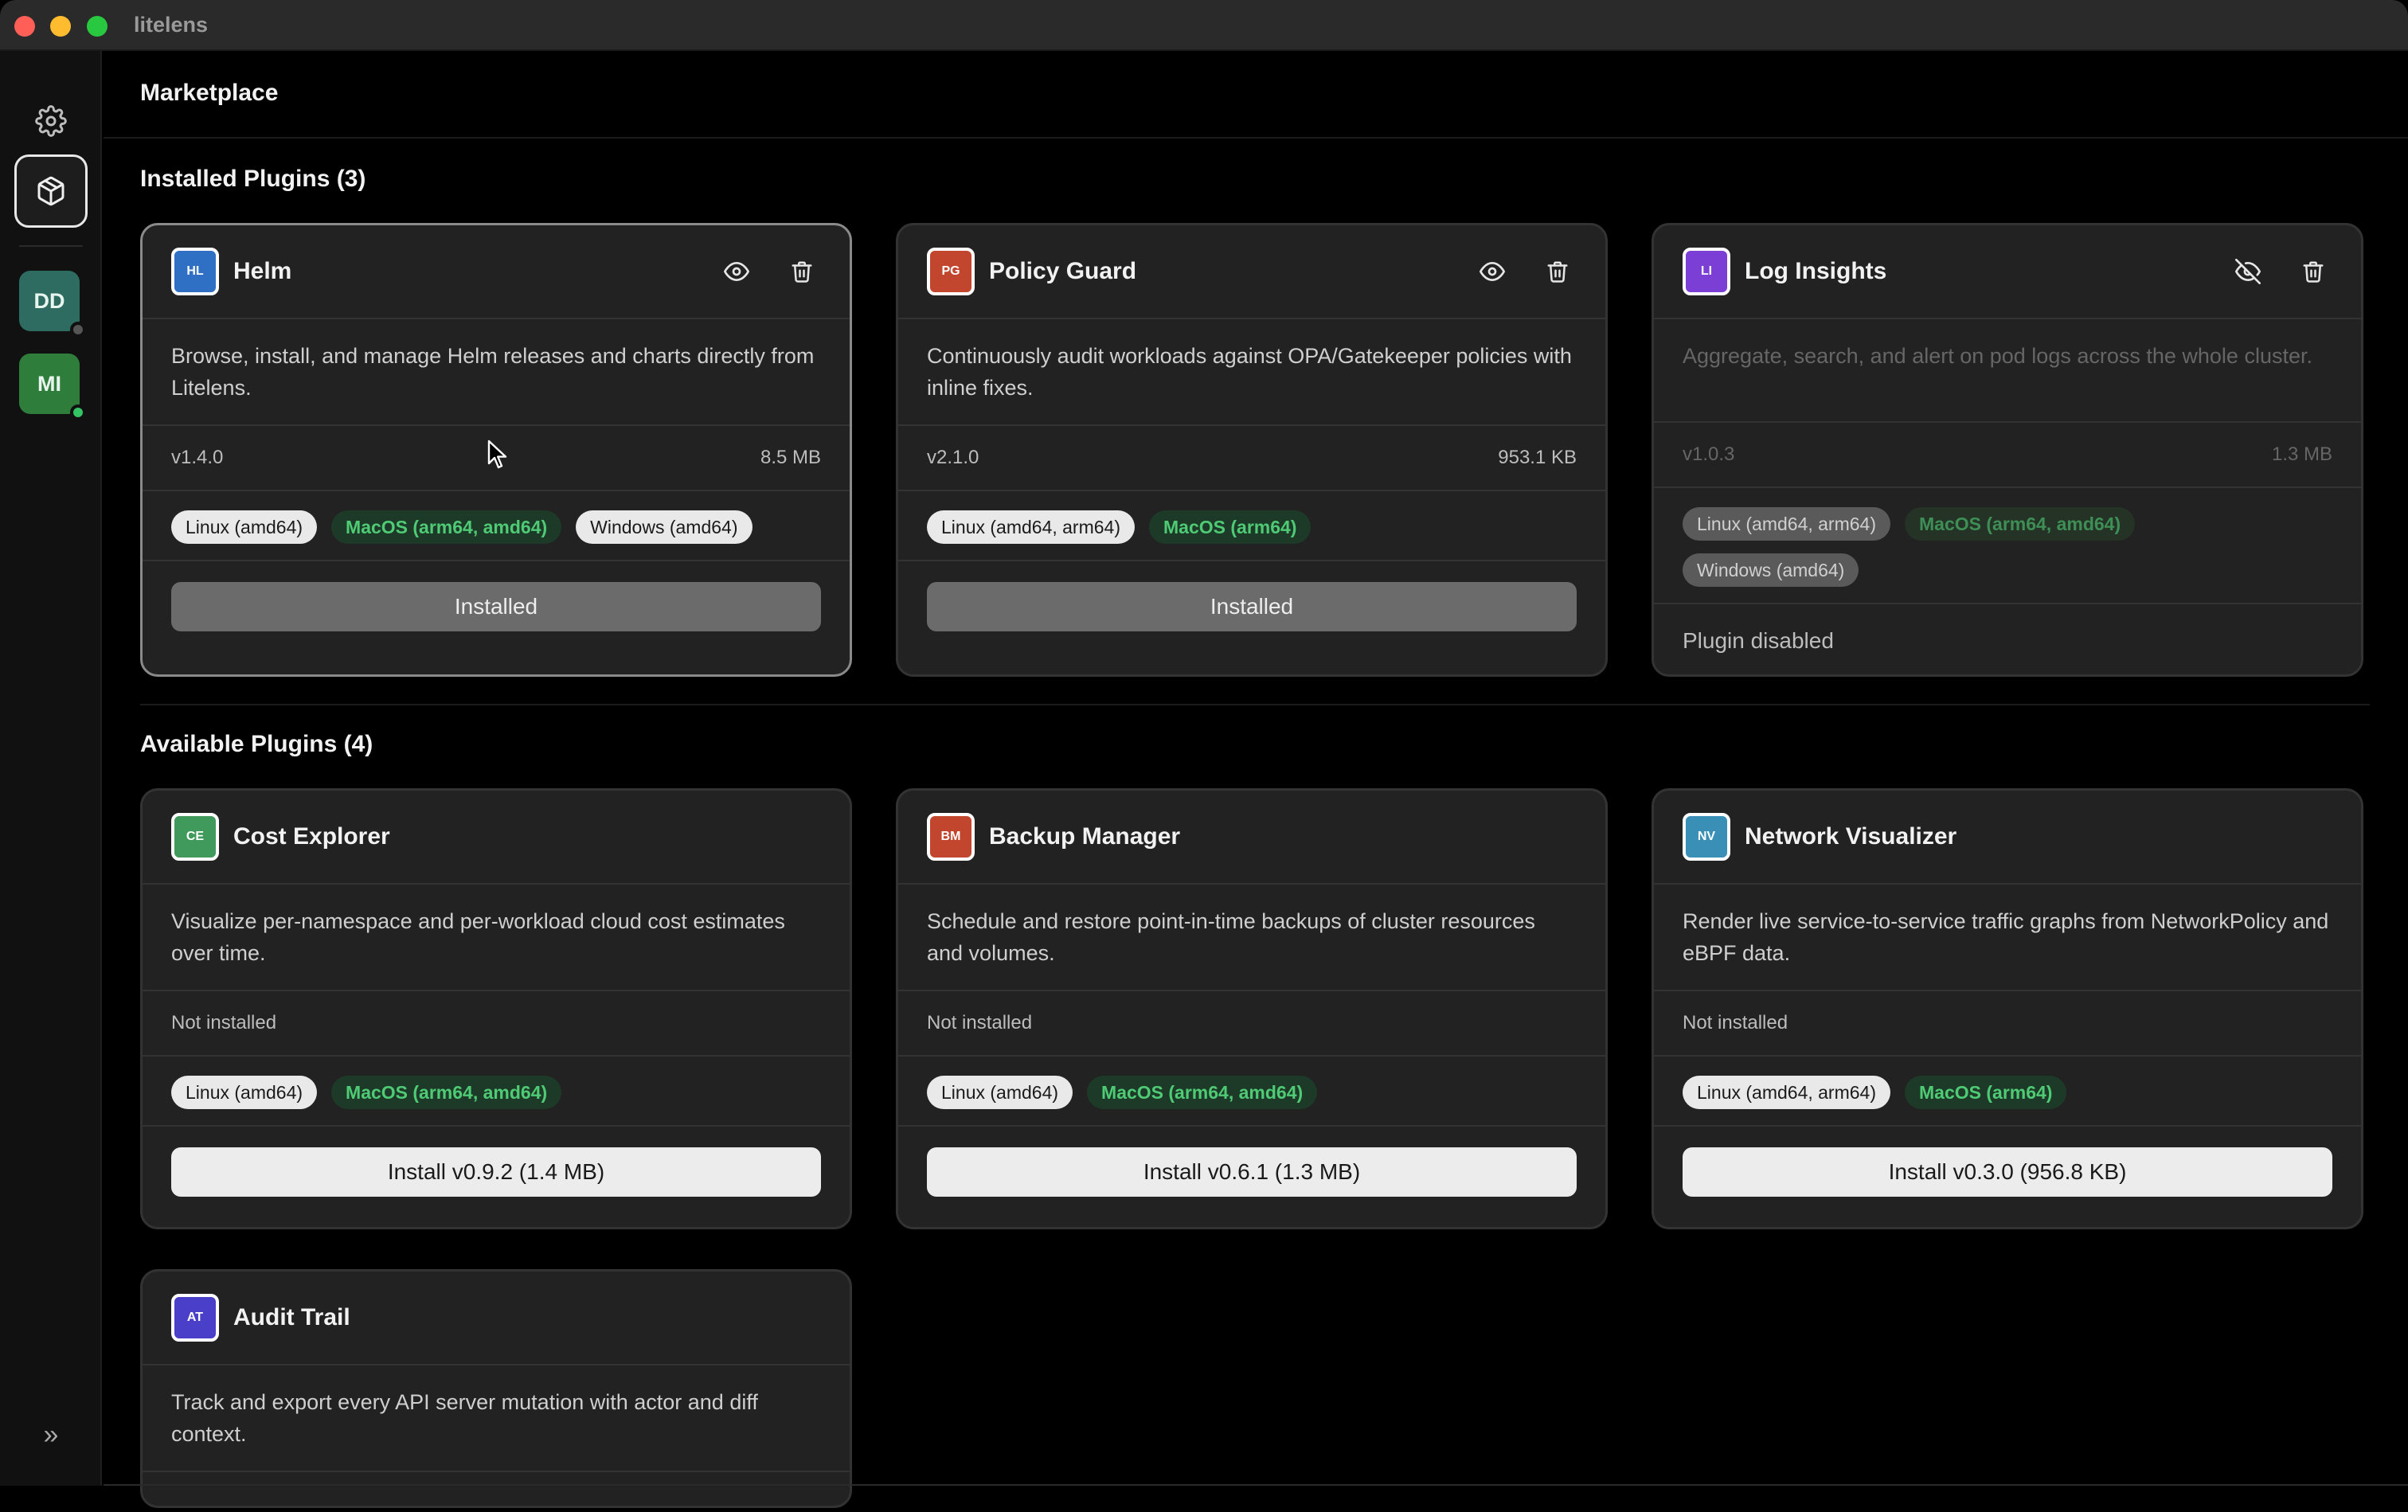 This screenshot has height=1512, width=2408. What do you see at coordinates (1251, 458) in the screenshot?
I see `plugin-meta: v2.1.0 953.1 KB` at bounding box center [1251, 458].